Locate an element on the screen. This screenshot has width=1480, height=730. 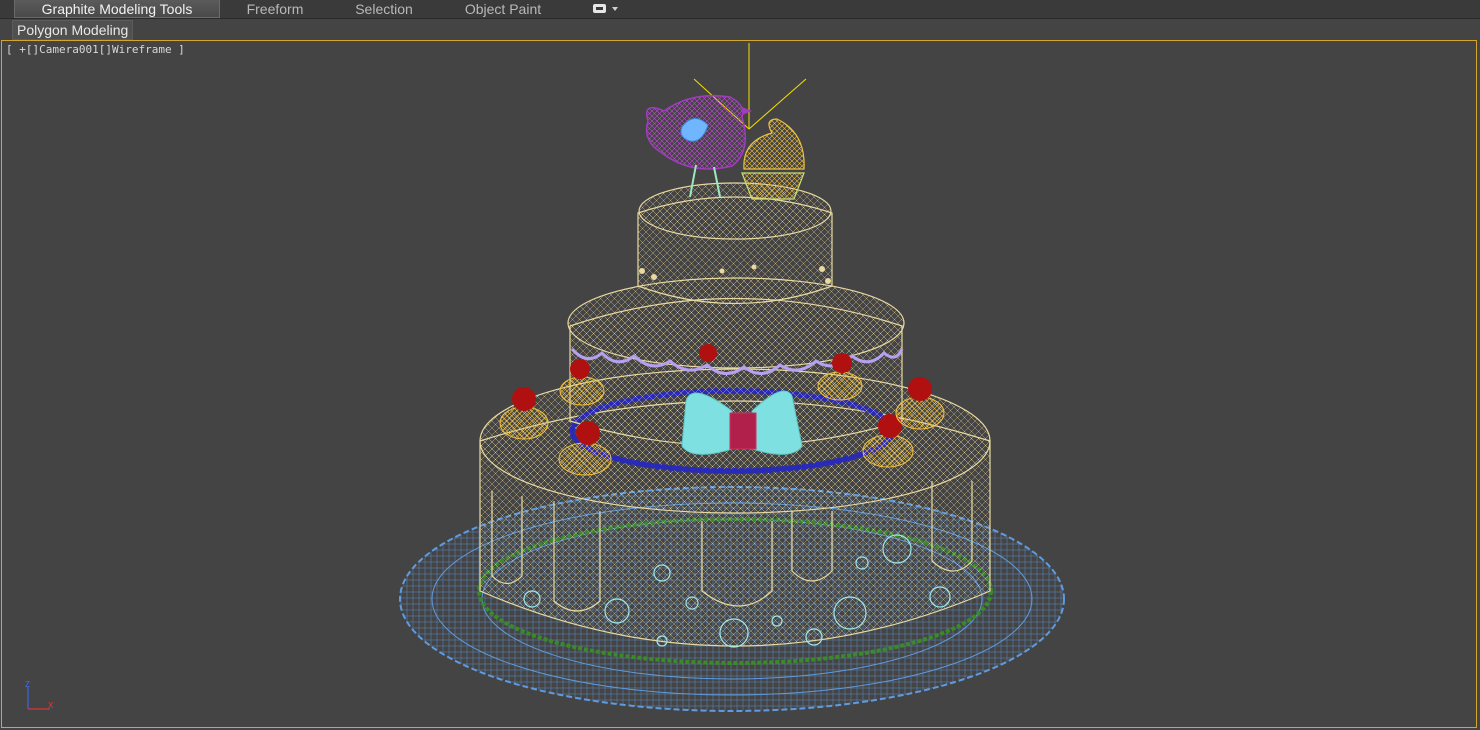
tab-graphite-modeling-tools: Graphite Modeling Tools is located at coordinates (117, 9).